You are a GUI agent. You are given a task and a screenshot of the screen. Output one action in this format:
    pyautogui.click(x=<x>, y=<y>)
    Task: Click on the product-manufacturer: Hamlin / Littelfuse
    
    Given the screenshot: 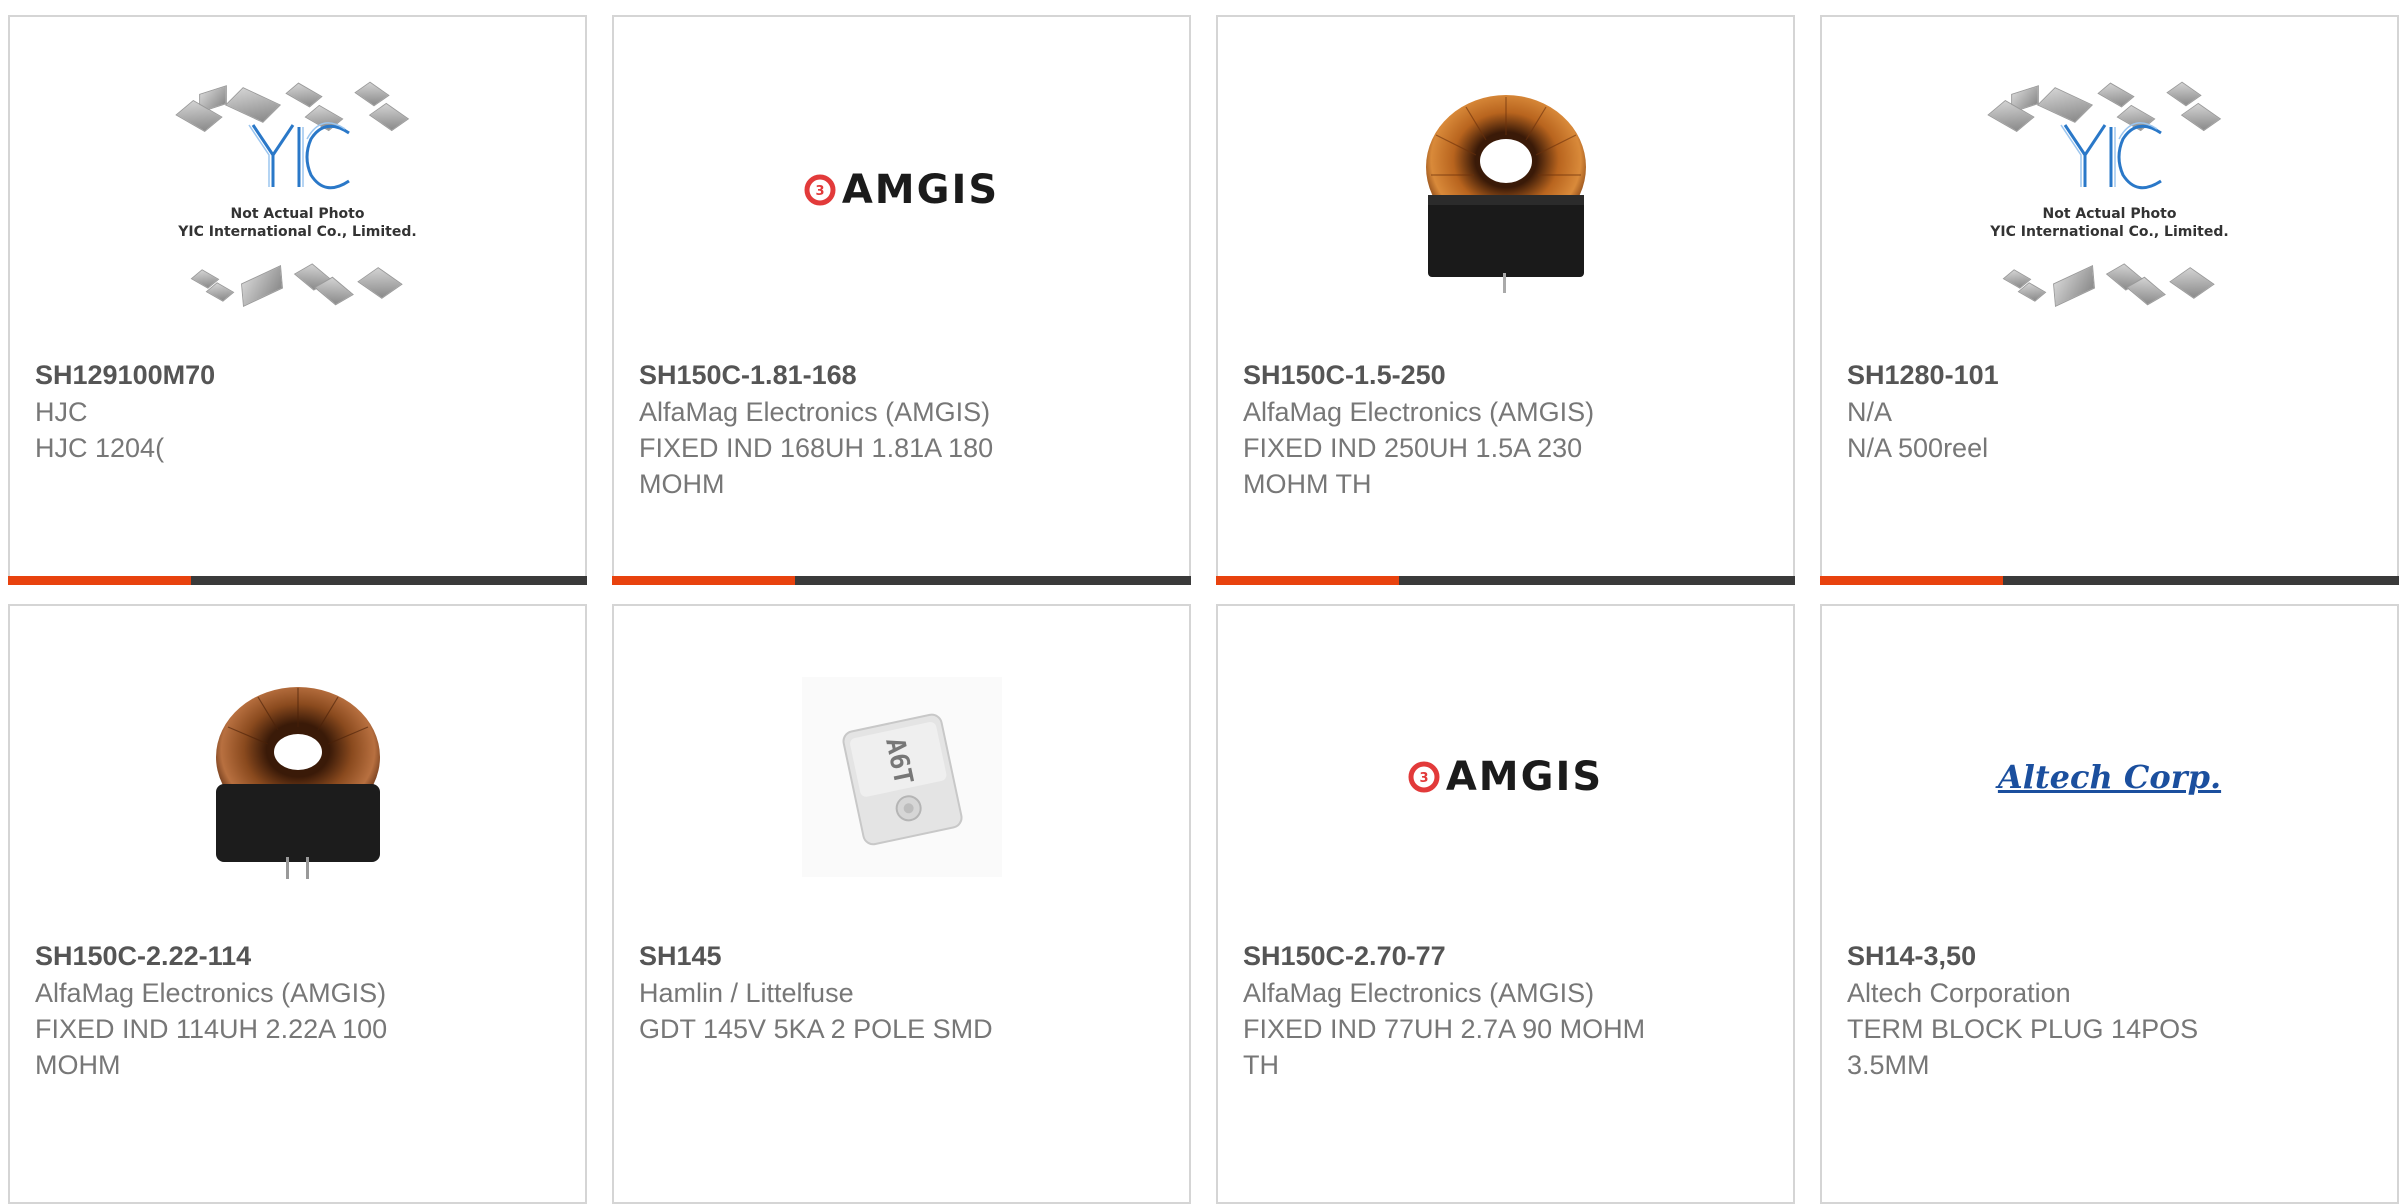 What is the action you would take?
    pyautogui.click(x=746, y=993)
    